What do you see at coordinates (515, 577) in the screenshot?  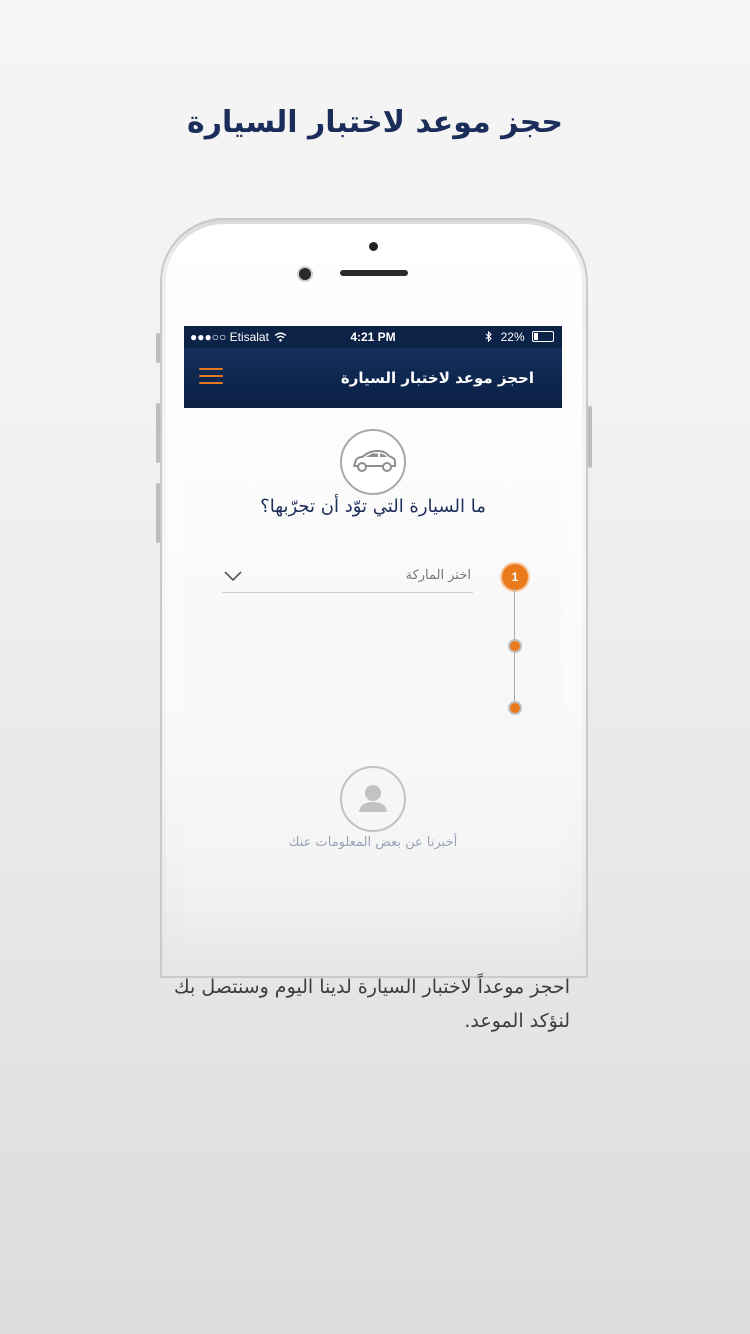 I see `step-1-badge: 1` at bounding box center [515, 577].